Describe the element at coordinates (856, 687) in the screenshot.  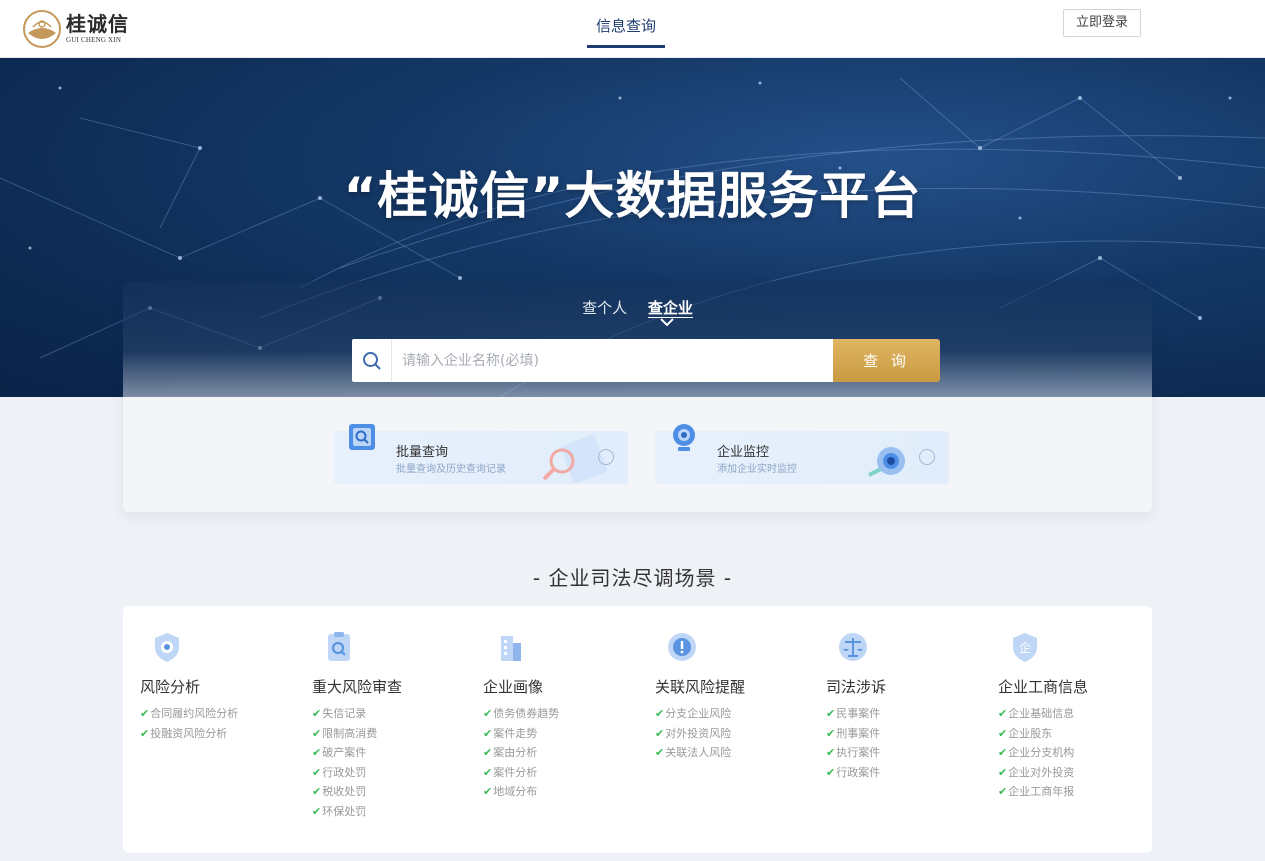
I see `scene-title: 司法涉诉` at that location.